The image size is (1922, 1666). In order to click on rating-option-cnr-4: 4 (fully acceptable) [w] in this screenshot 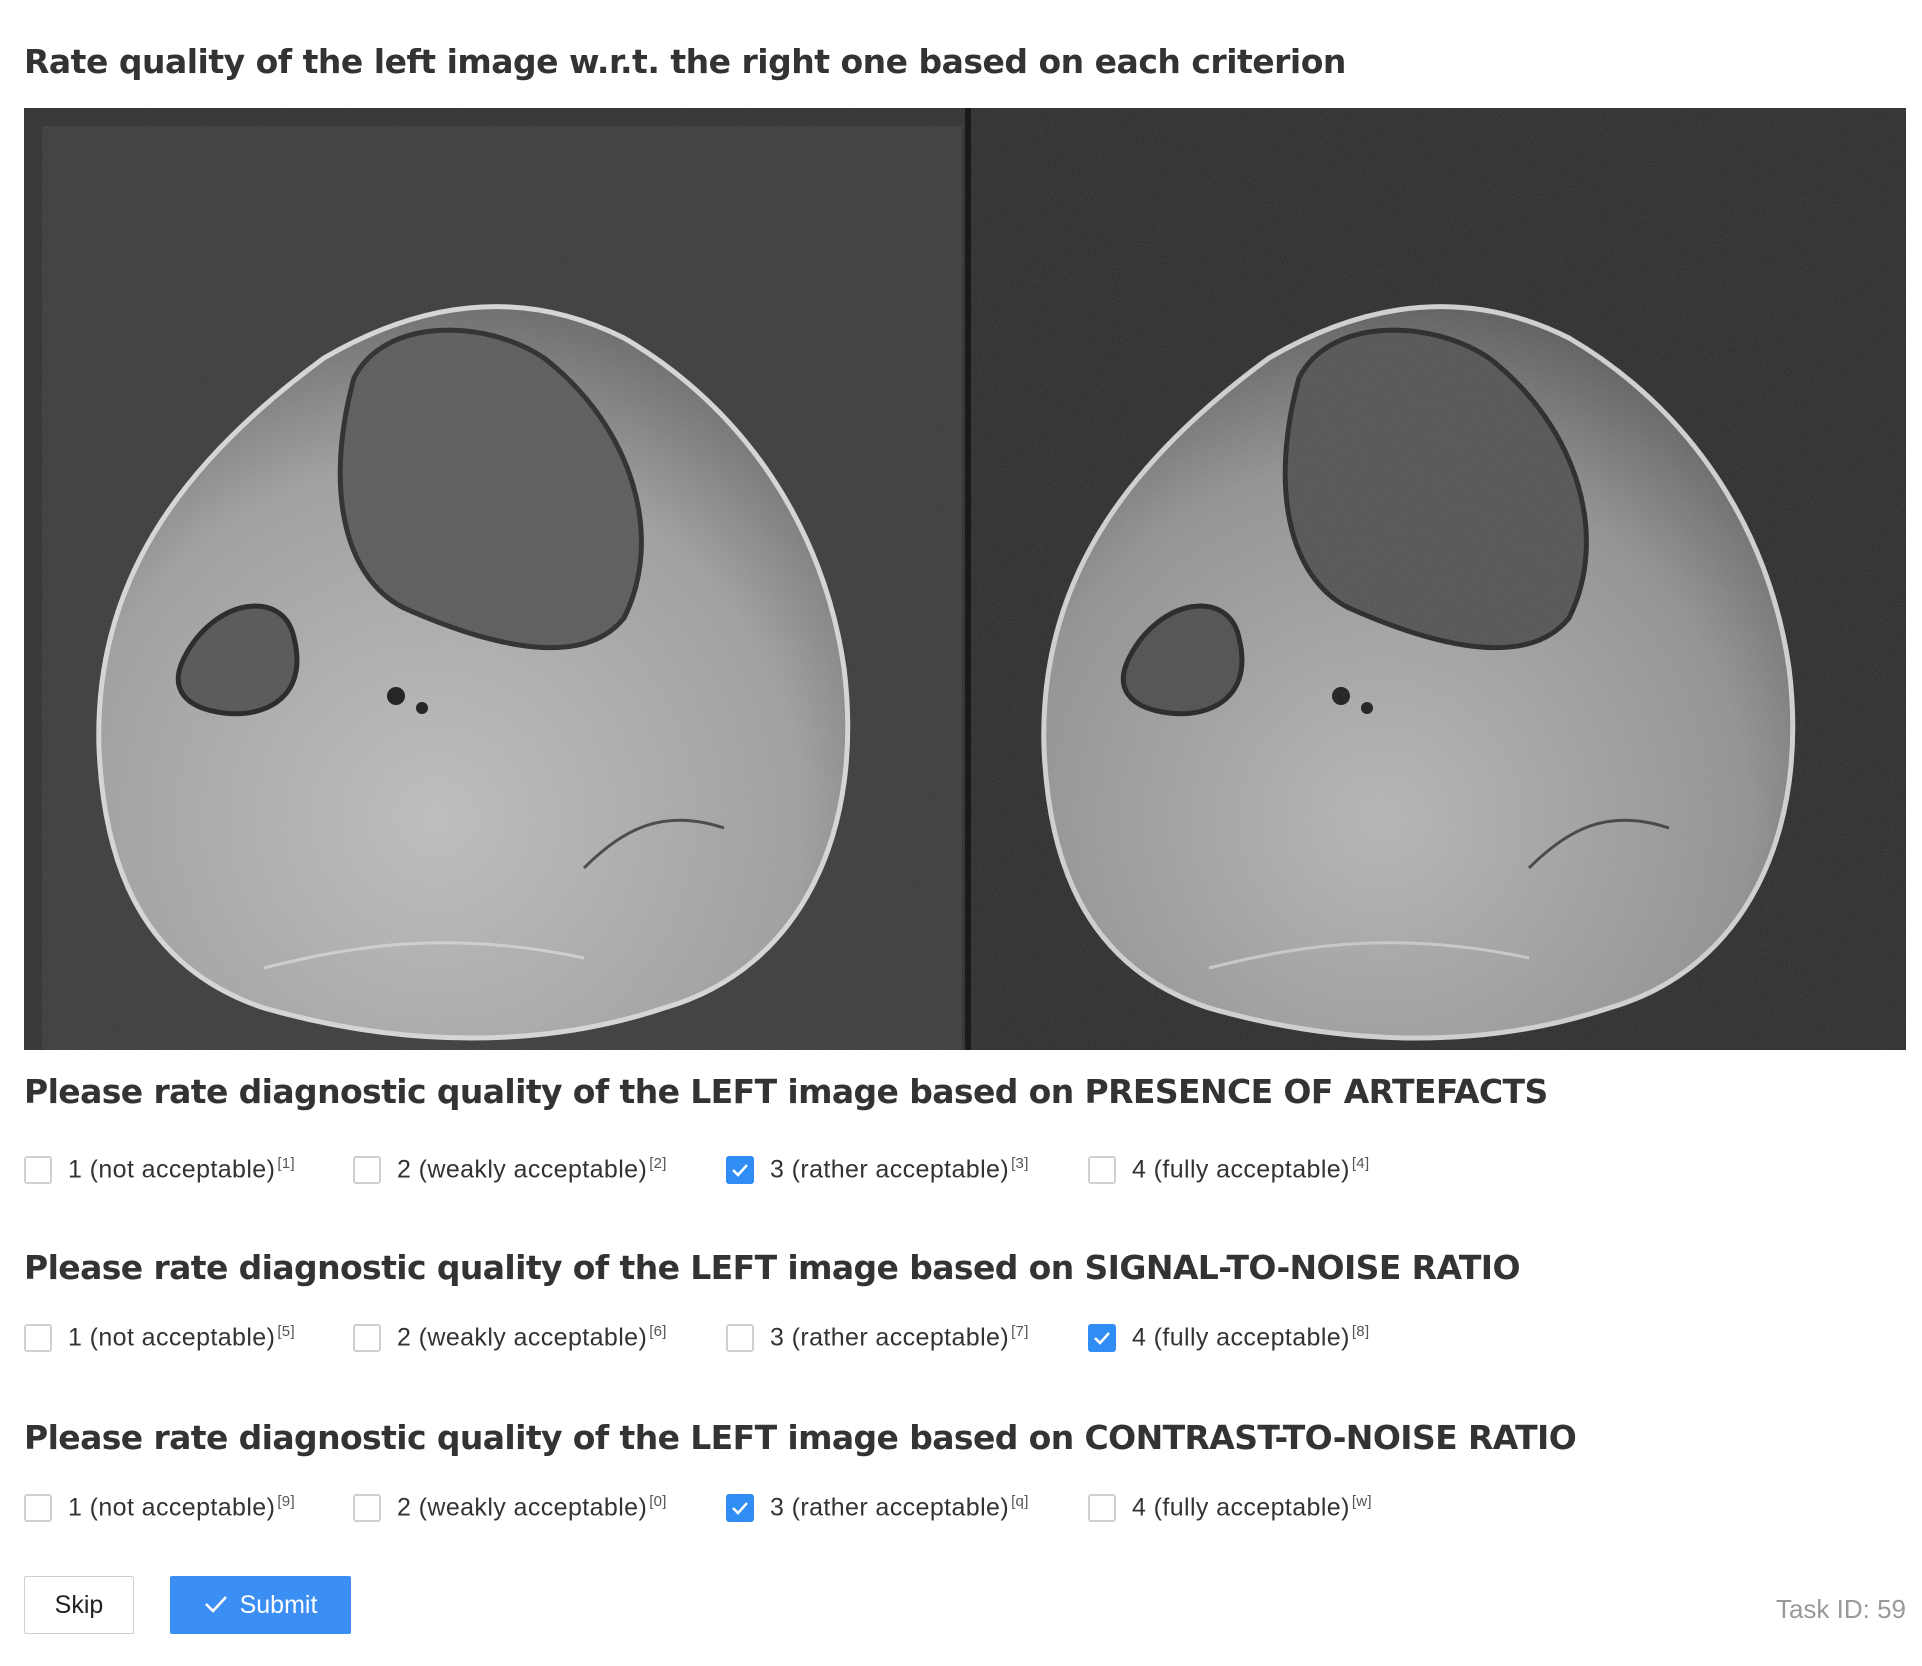, I will do `click(1230, 1508)`.